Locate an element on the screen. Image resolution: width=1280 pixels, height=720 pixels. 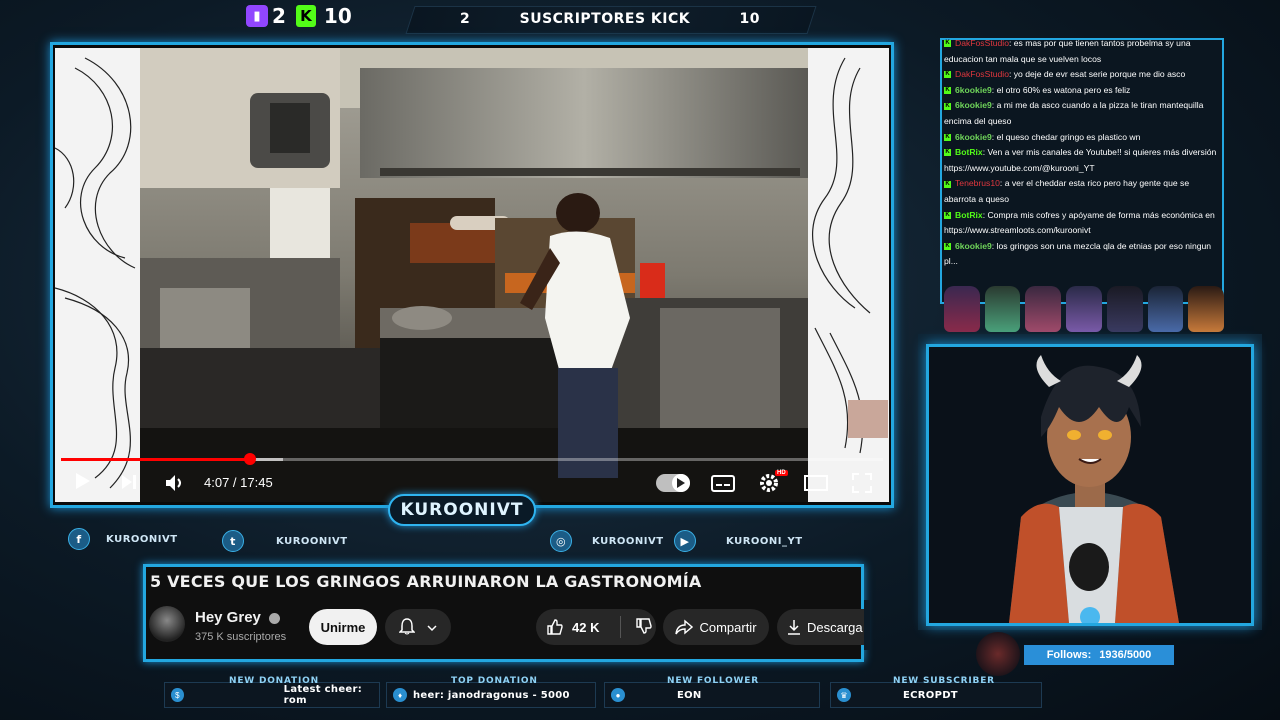
share-button: Compartir is located at coordinates (716, 627).